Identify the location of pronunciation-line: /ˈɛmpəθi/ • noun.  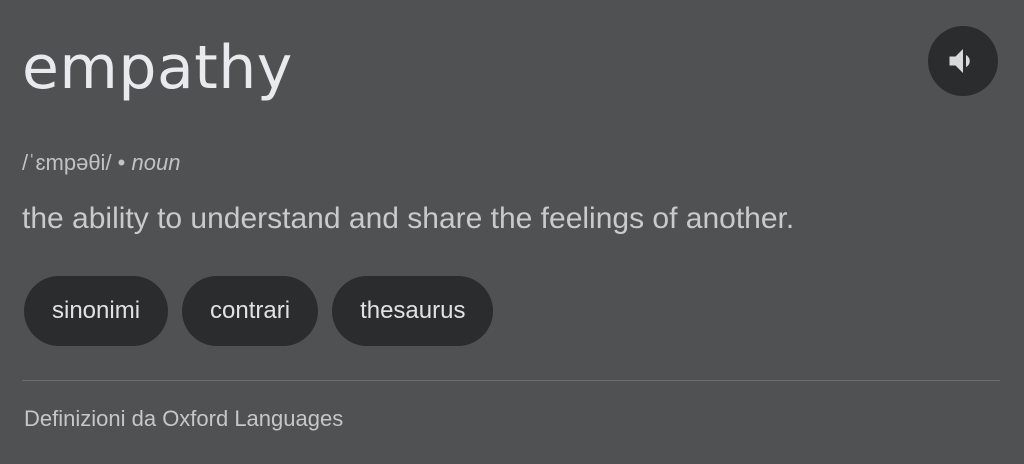
(101, 163).